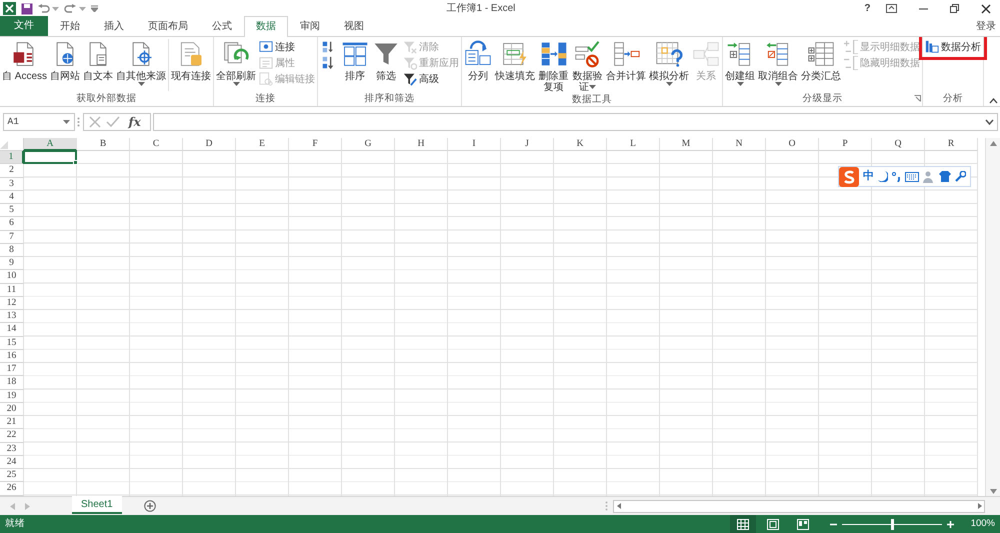 This screenshot has height=533, width=1000. I want to click on horizontal-scrollbar, so click(799, 506).